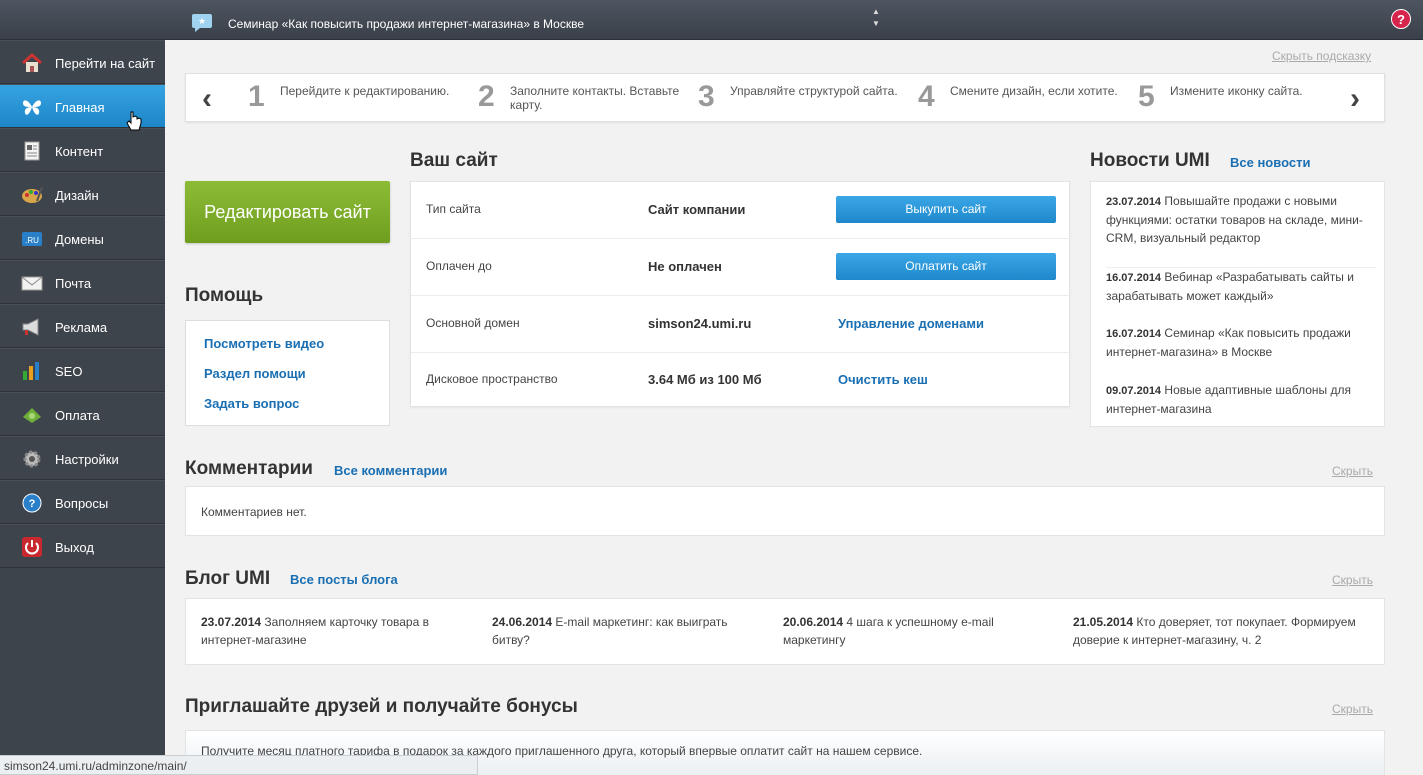 The image size is (1423, 775). Describe the element at coordinates (77, 195) in the screenshot. I see `sidebar-item-label: Дизайн` at that location.